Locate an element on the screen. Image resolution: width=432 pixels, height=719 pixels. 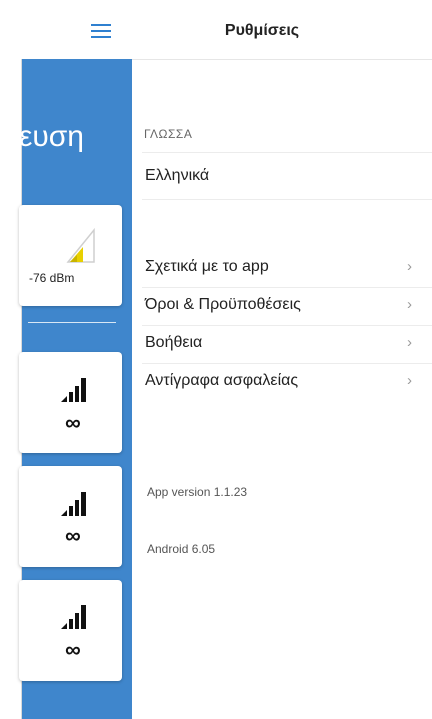
android-version-text: Android 6.05 is located at coordinates (181, 549).